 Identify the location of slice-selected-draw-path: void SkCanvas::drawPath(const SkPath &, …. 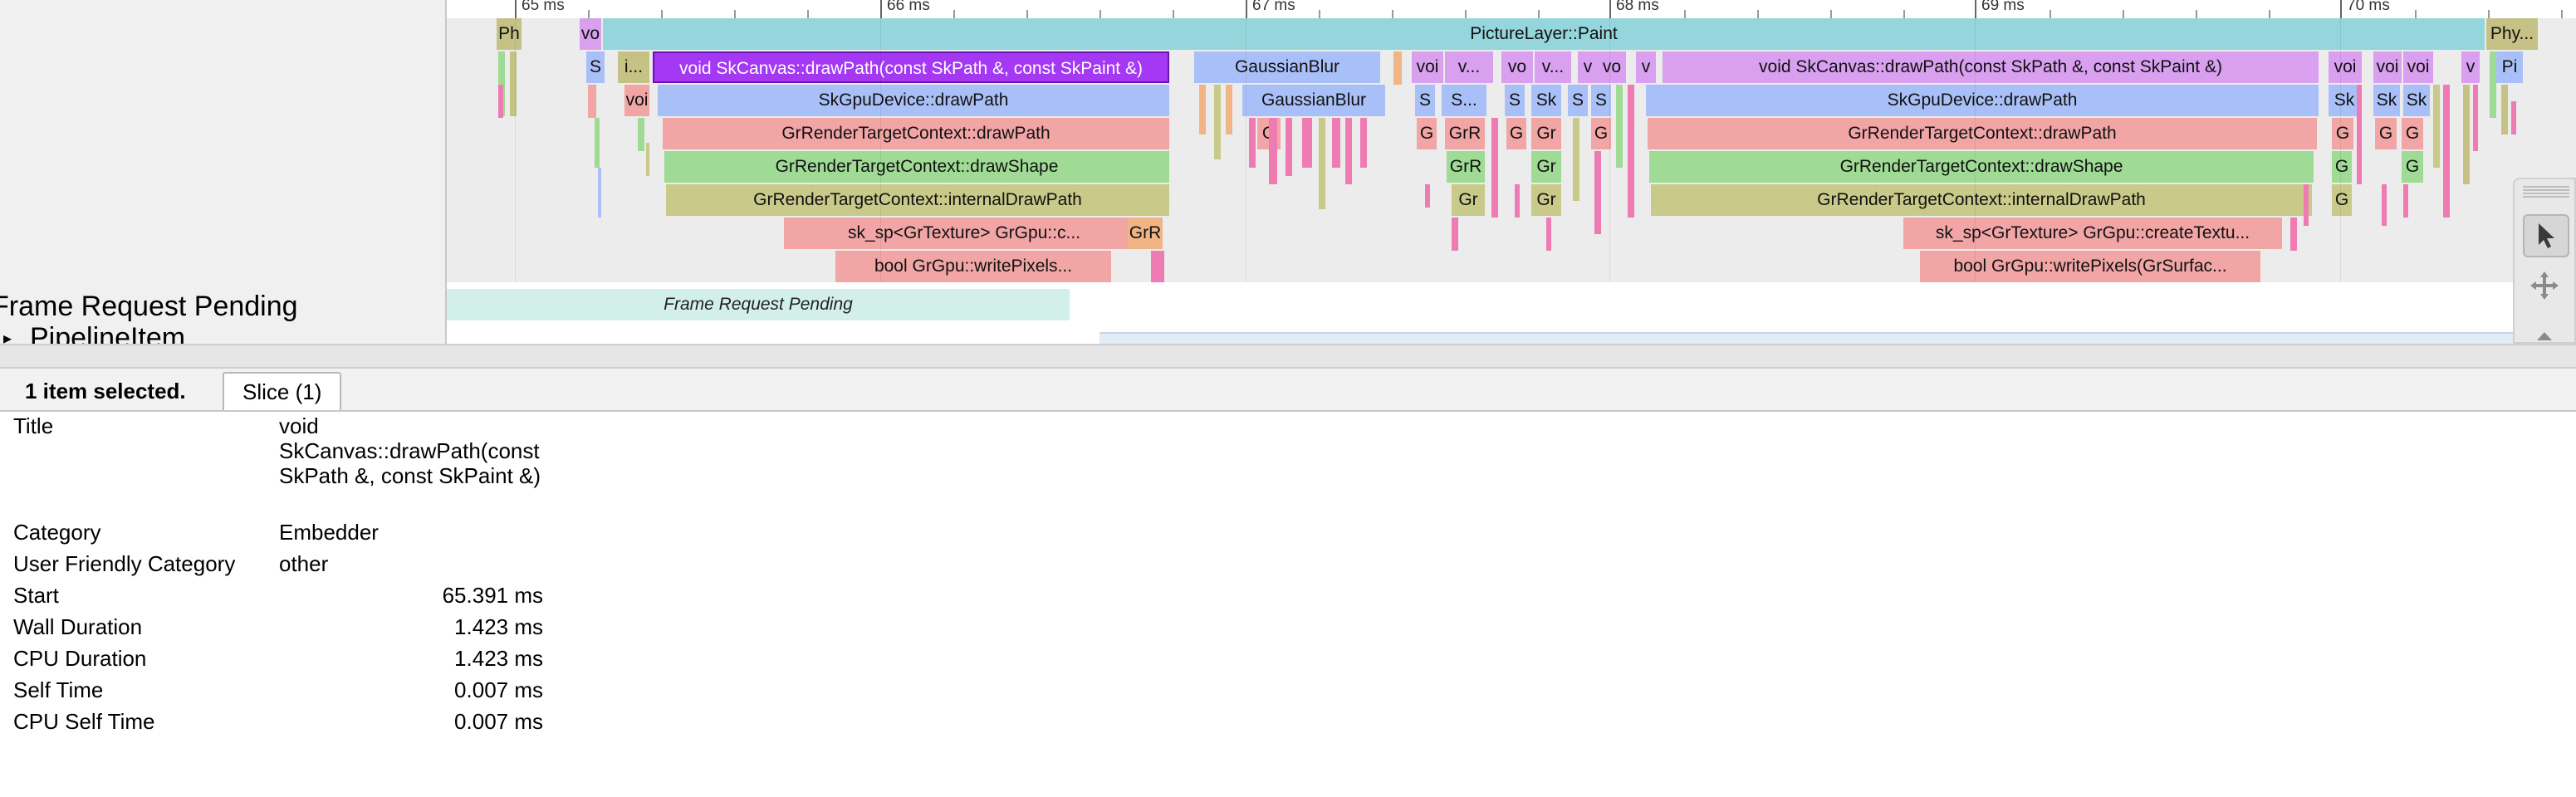
(911, 67).